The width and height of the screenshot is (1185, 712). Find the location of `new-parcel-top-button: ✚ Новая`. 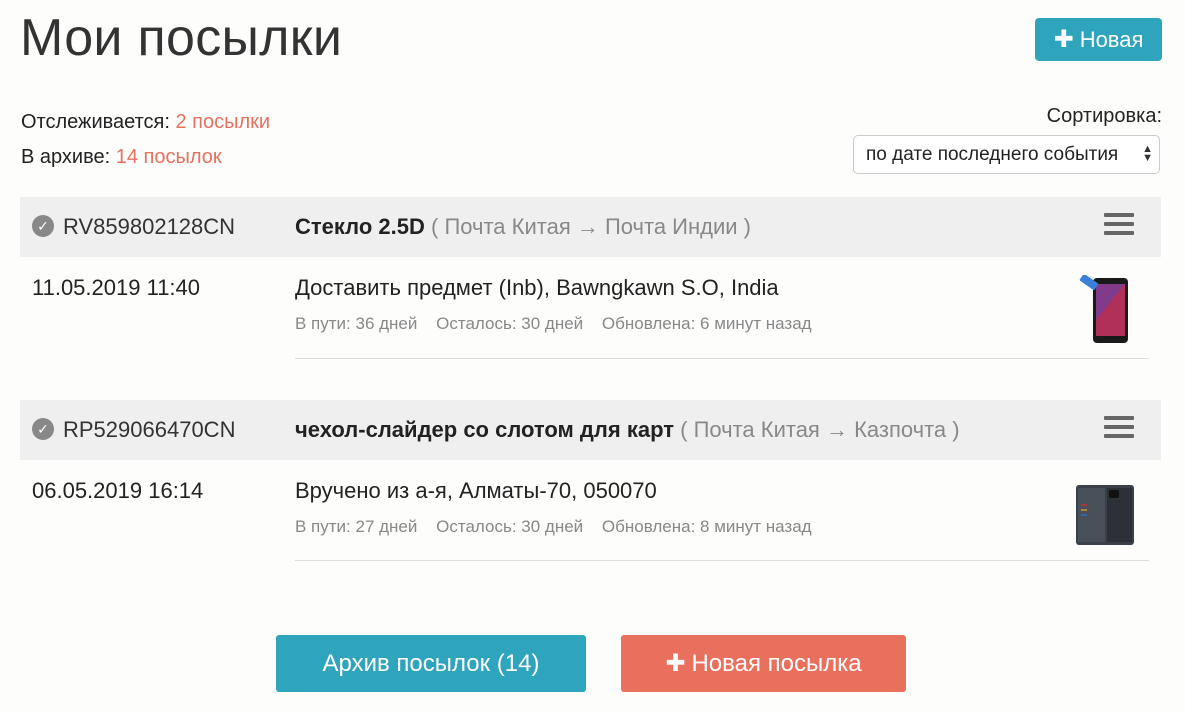

new-parcel-top-button: ✚ Новая is located at coordinates (1098, 39).